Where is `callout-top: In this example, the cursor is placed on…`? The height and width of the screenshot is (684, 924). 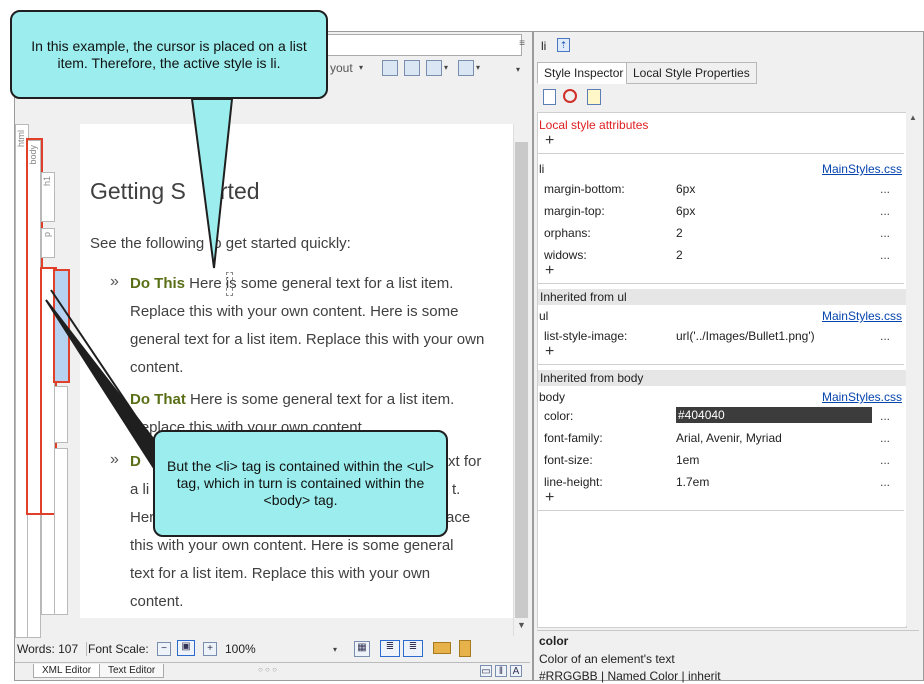 callout-top: In this example, the cursor is placed on… is located at coordinates (169, 54).